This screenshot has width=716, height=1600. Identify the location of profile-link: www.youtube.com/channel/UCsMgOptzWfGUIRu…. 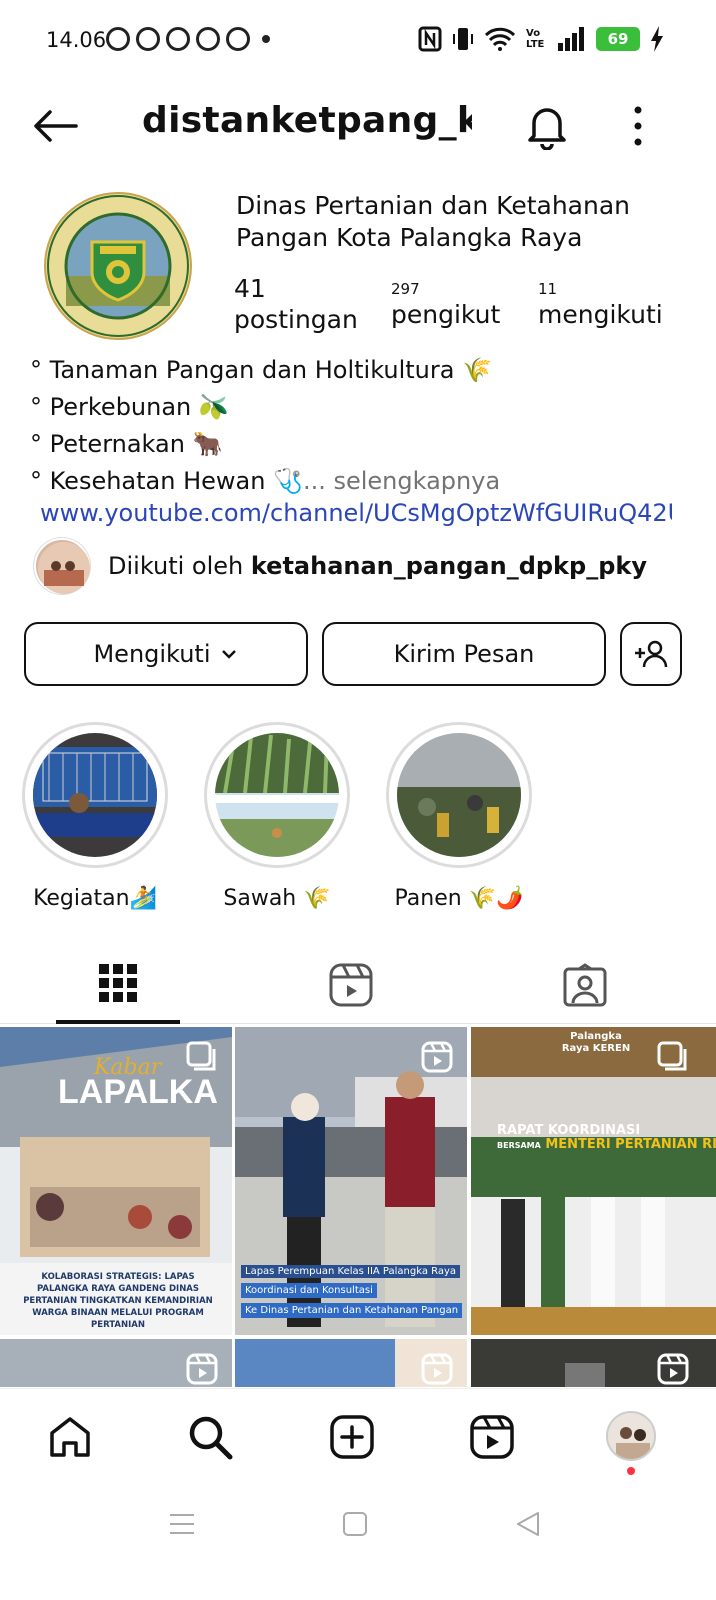
(352, 513).